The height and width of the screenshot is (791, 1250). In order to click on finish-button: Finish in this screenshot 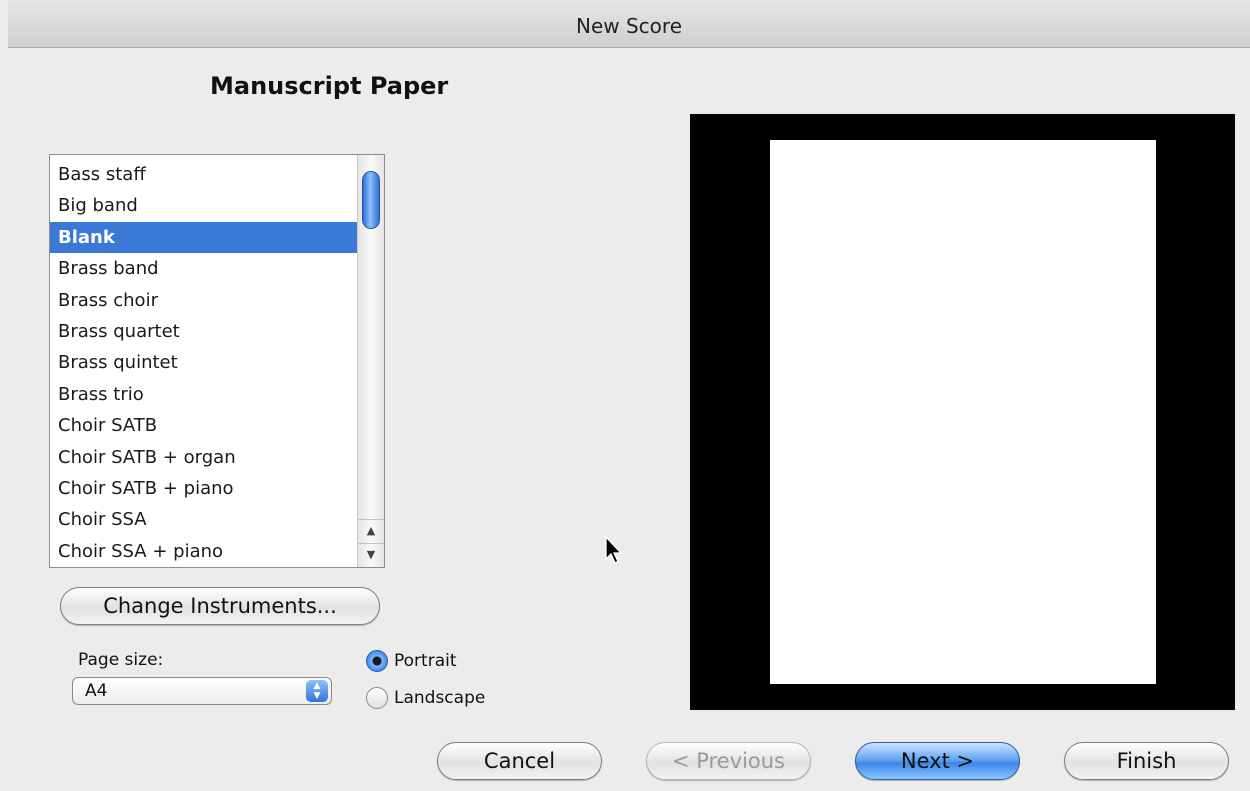, I will do `click(1146, 761)`.